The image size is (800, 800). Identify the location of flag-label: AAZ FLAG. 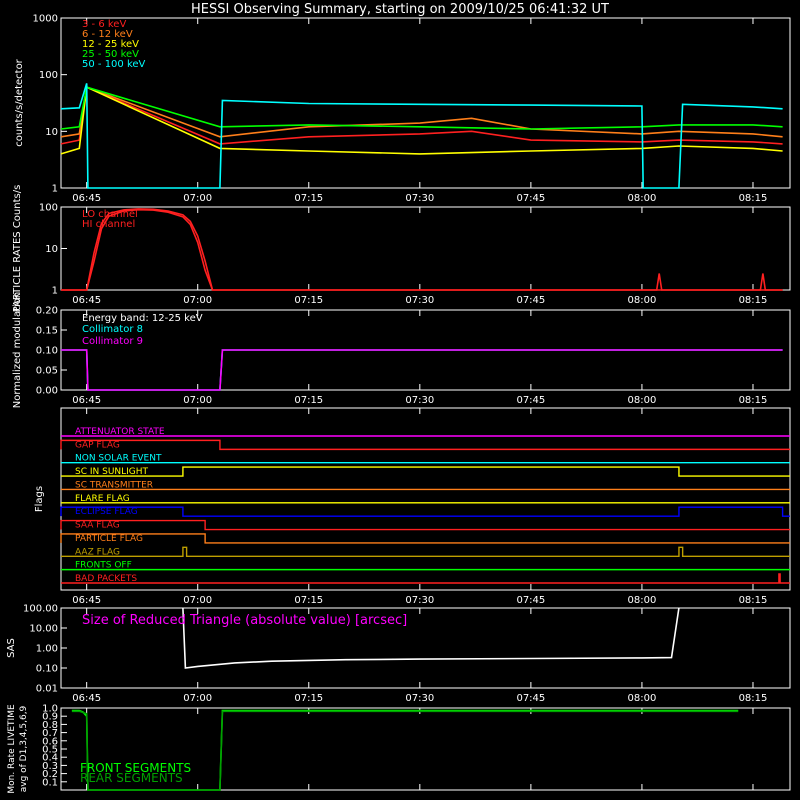
(97, 552).